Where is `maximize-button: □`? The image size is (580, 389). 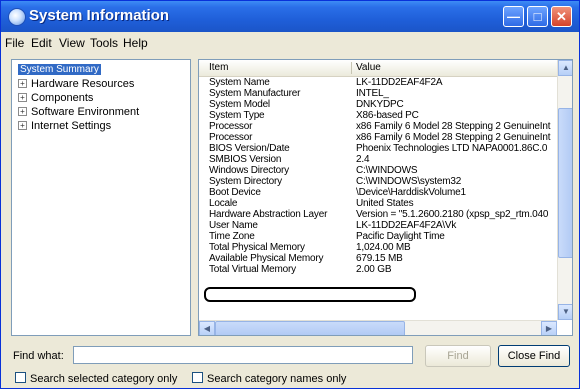 maximize-button: □ is located at coordinates (537, 16).